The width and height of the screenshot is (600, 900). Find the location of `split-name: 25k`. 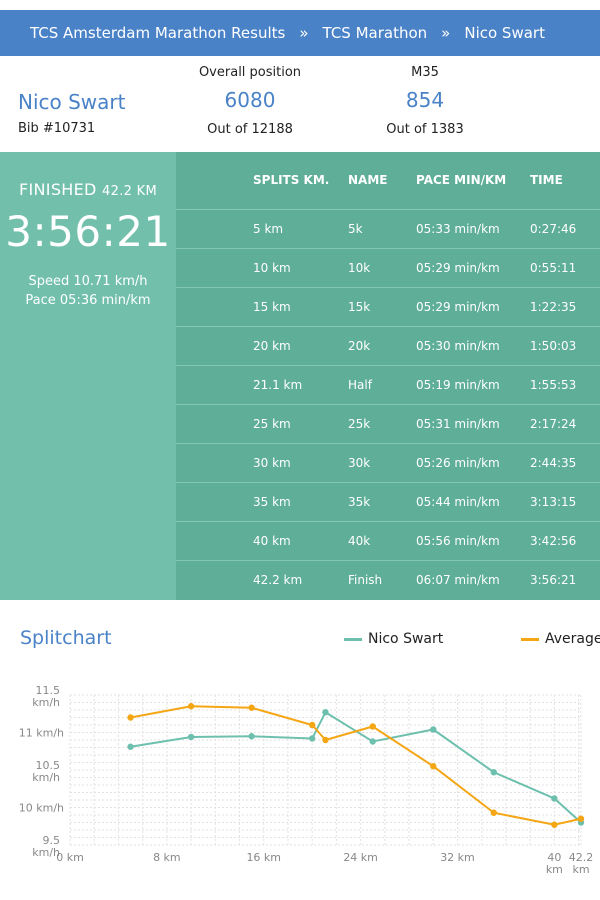

split-name: 25k is located at coordinates (382, 423).